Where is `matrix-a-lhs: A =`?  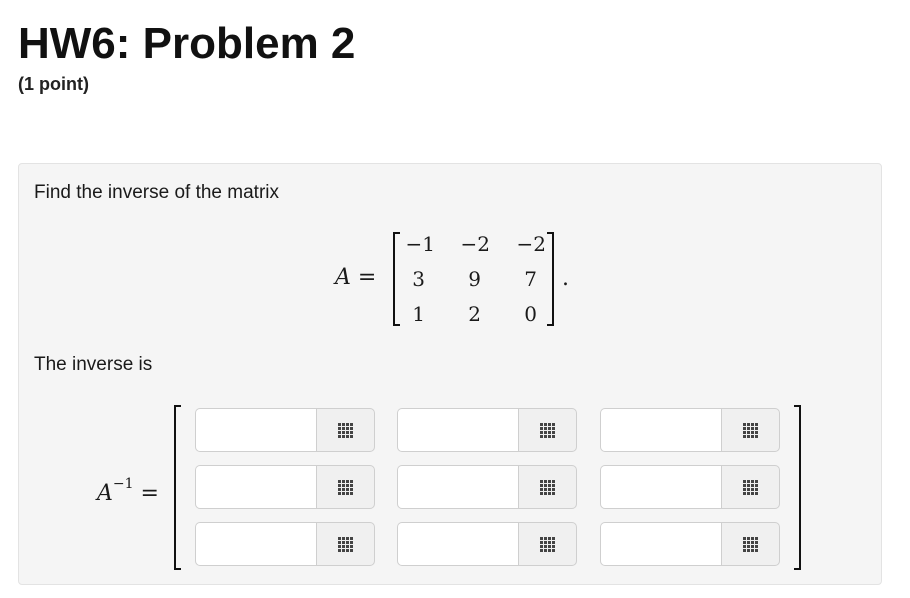
matrix-a-lhs: A = is located at coordinates (355, 277).